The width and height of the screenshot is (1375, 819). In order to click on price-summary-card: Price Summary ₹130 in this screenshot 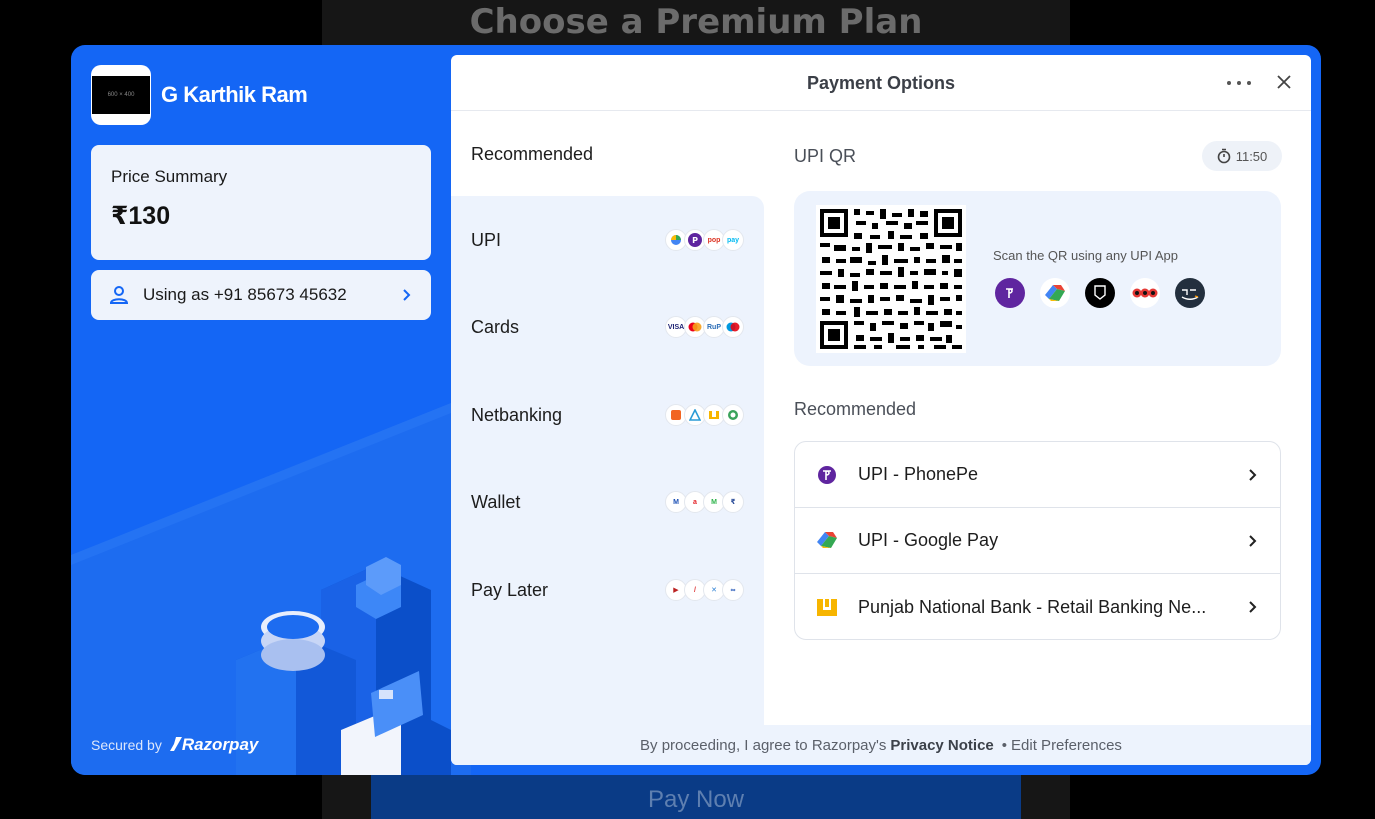, I will do `click(261, 202)`.